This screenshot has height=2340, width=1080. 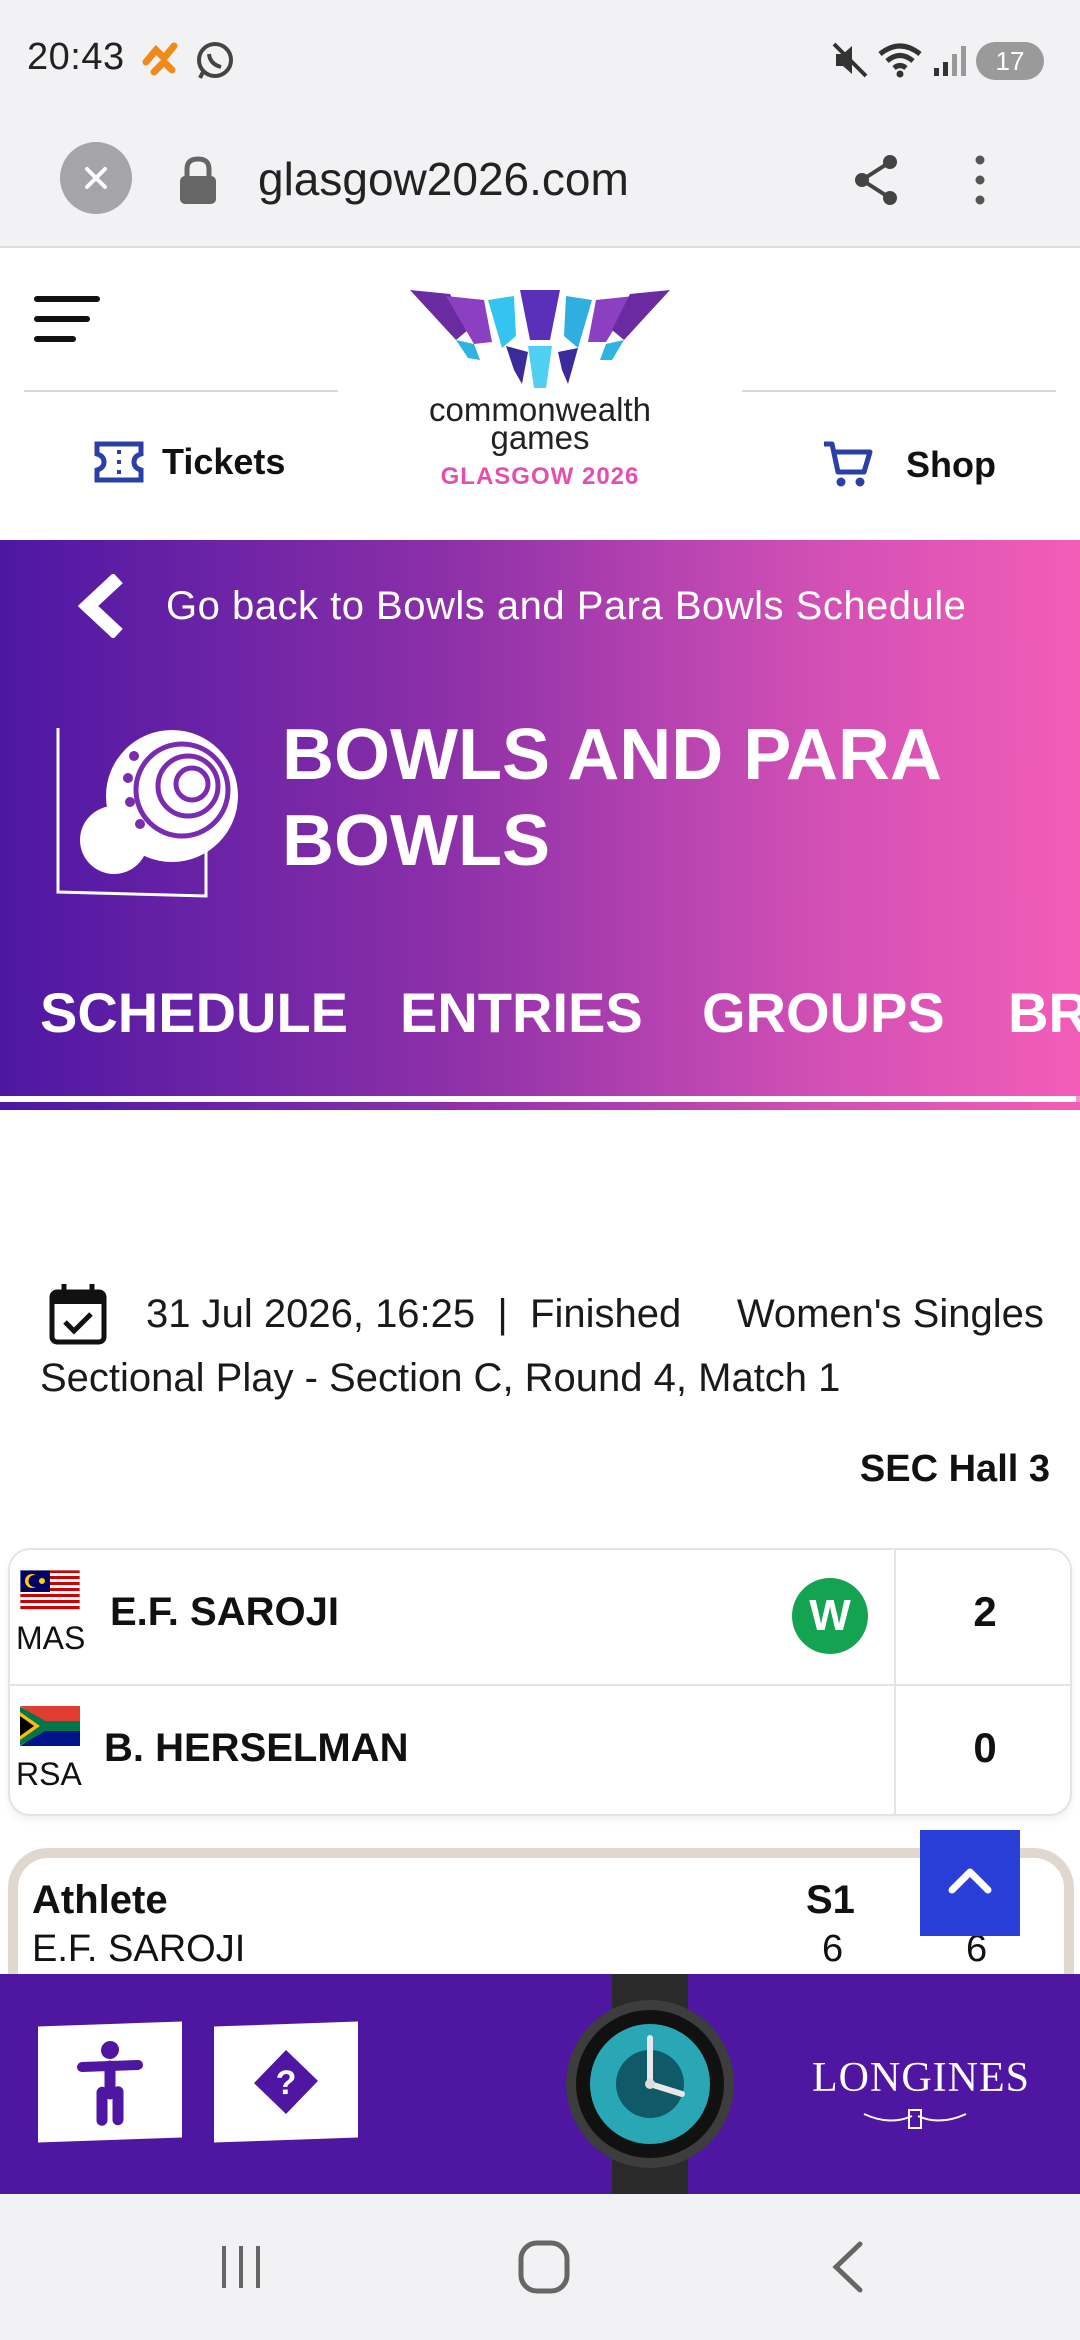 I want to click on help-icon: ?, so click(x=286, y=2082).